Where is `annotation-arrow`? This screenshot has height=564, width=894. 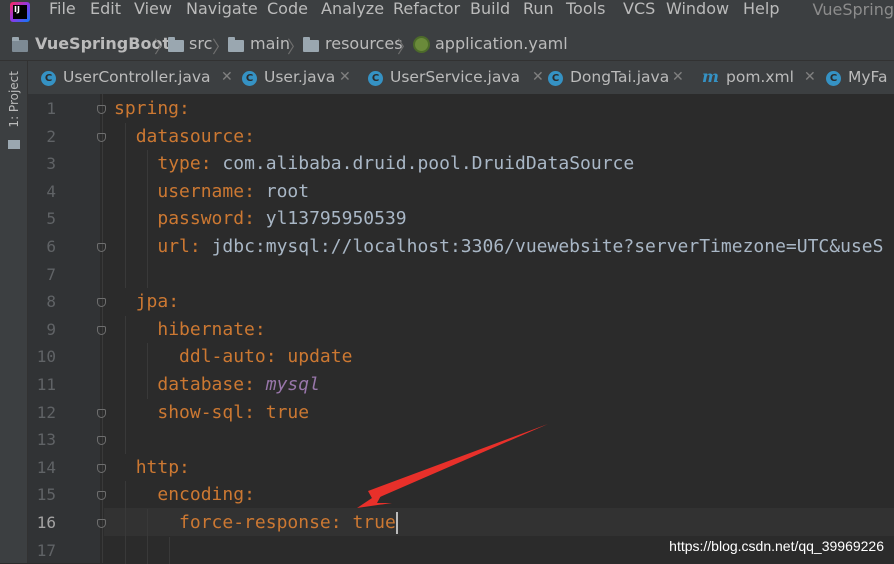
annotation-arrow is located at coordinates (452, 466).